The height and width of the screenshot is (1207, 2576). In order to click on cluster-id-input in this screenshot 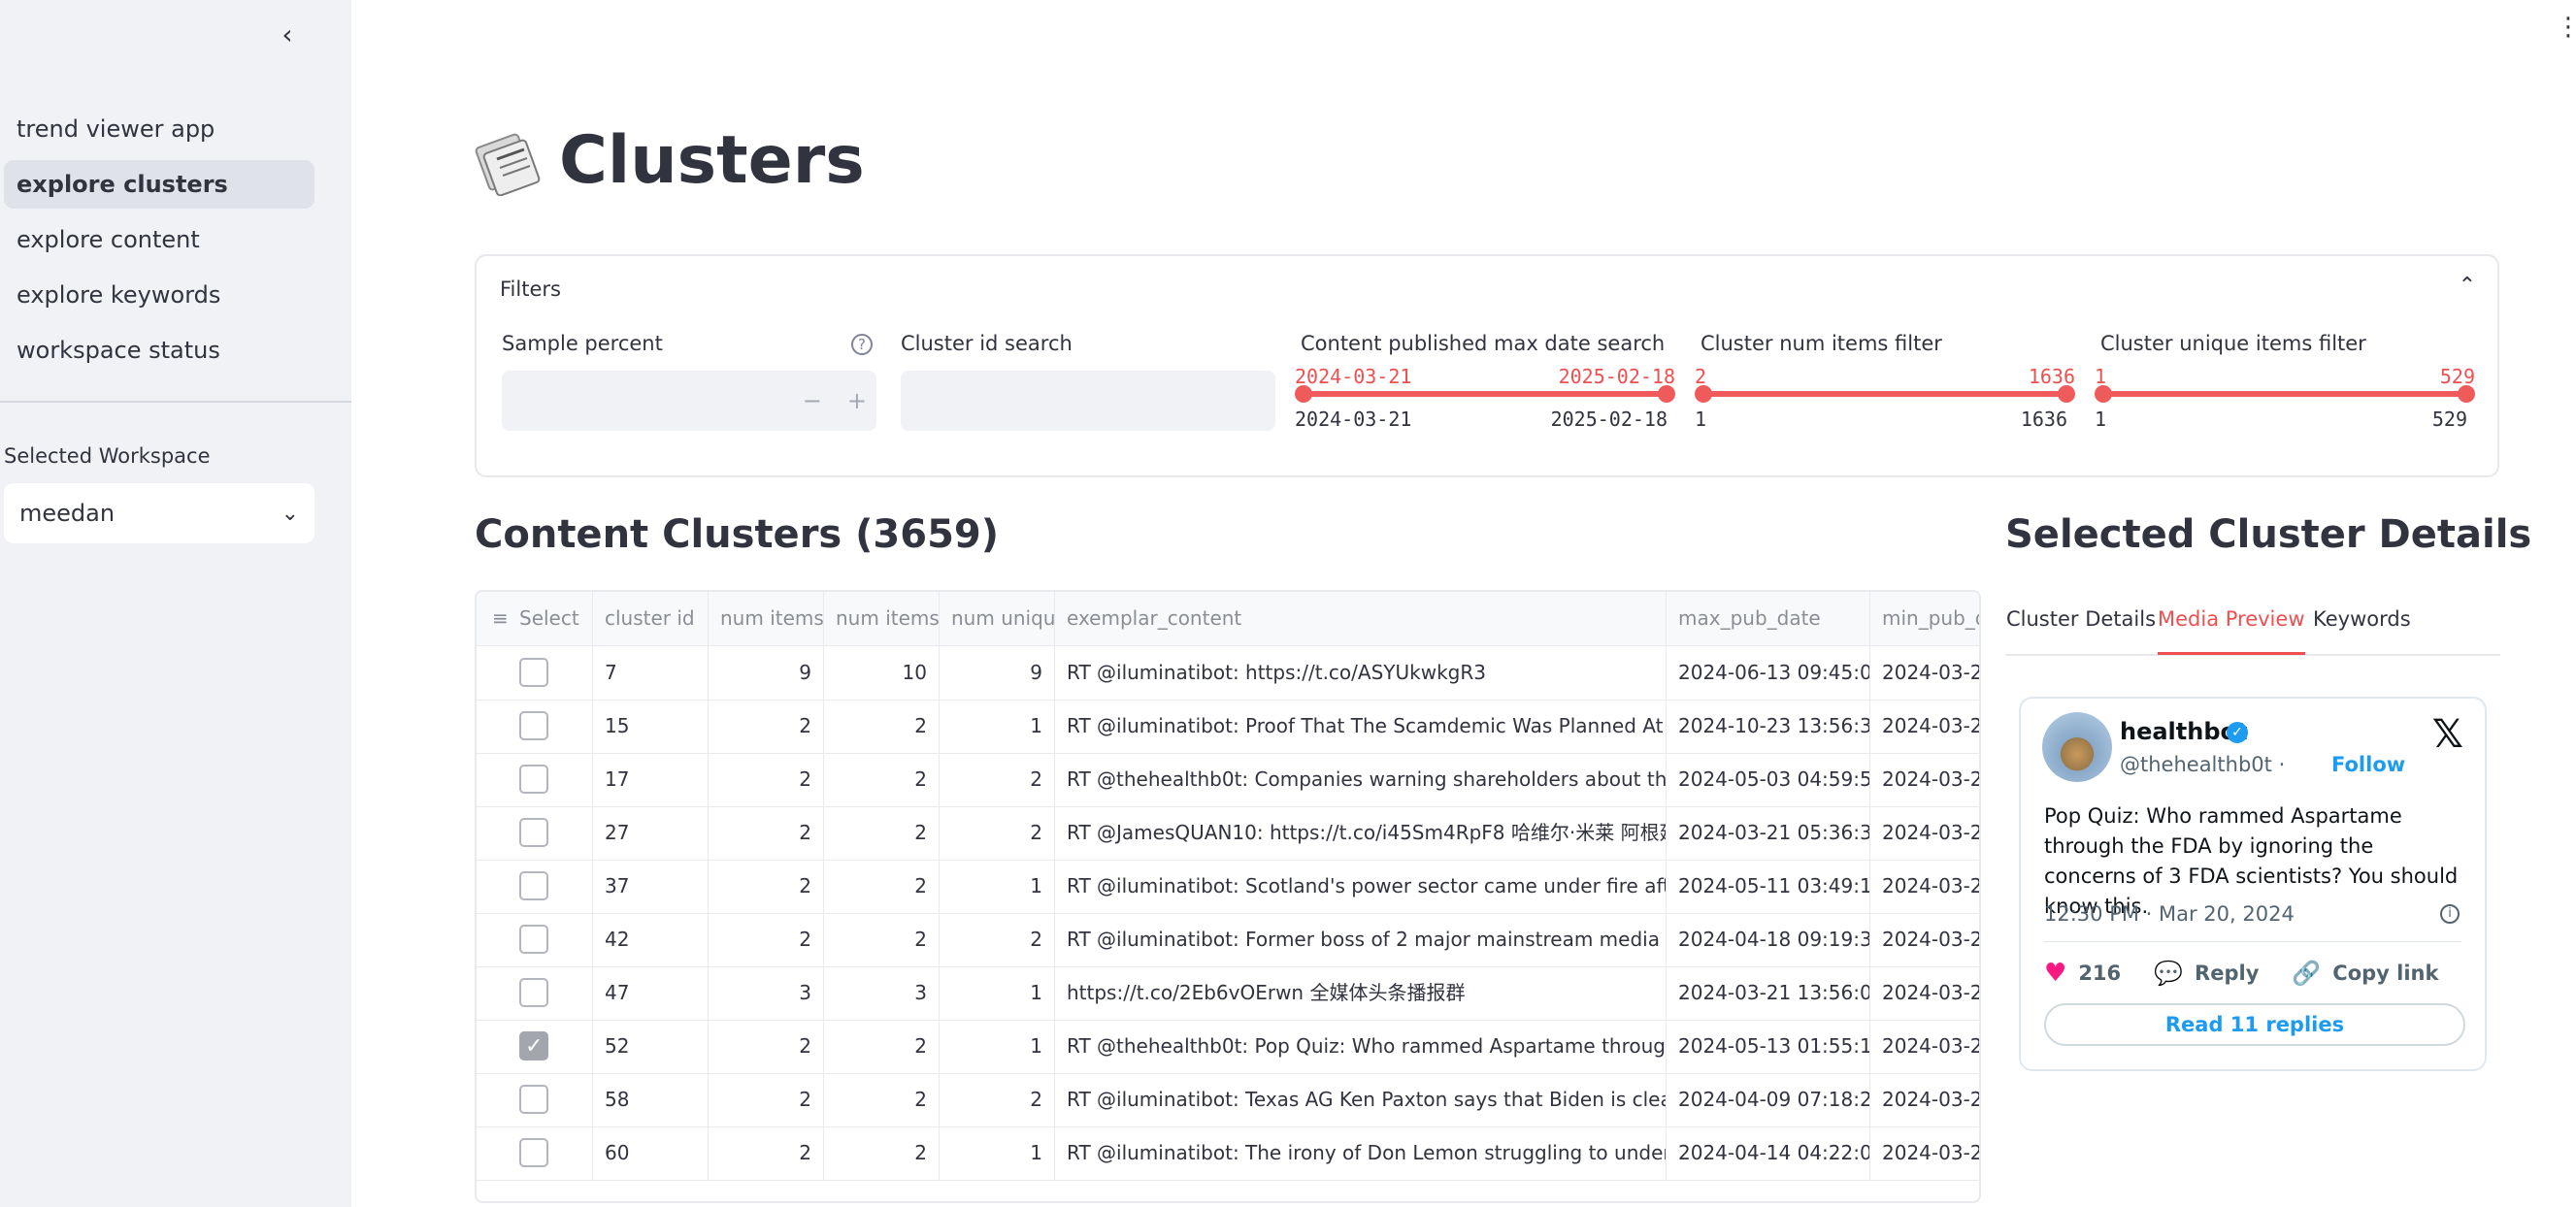, I will do `click(1088, 401)`.